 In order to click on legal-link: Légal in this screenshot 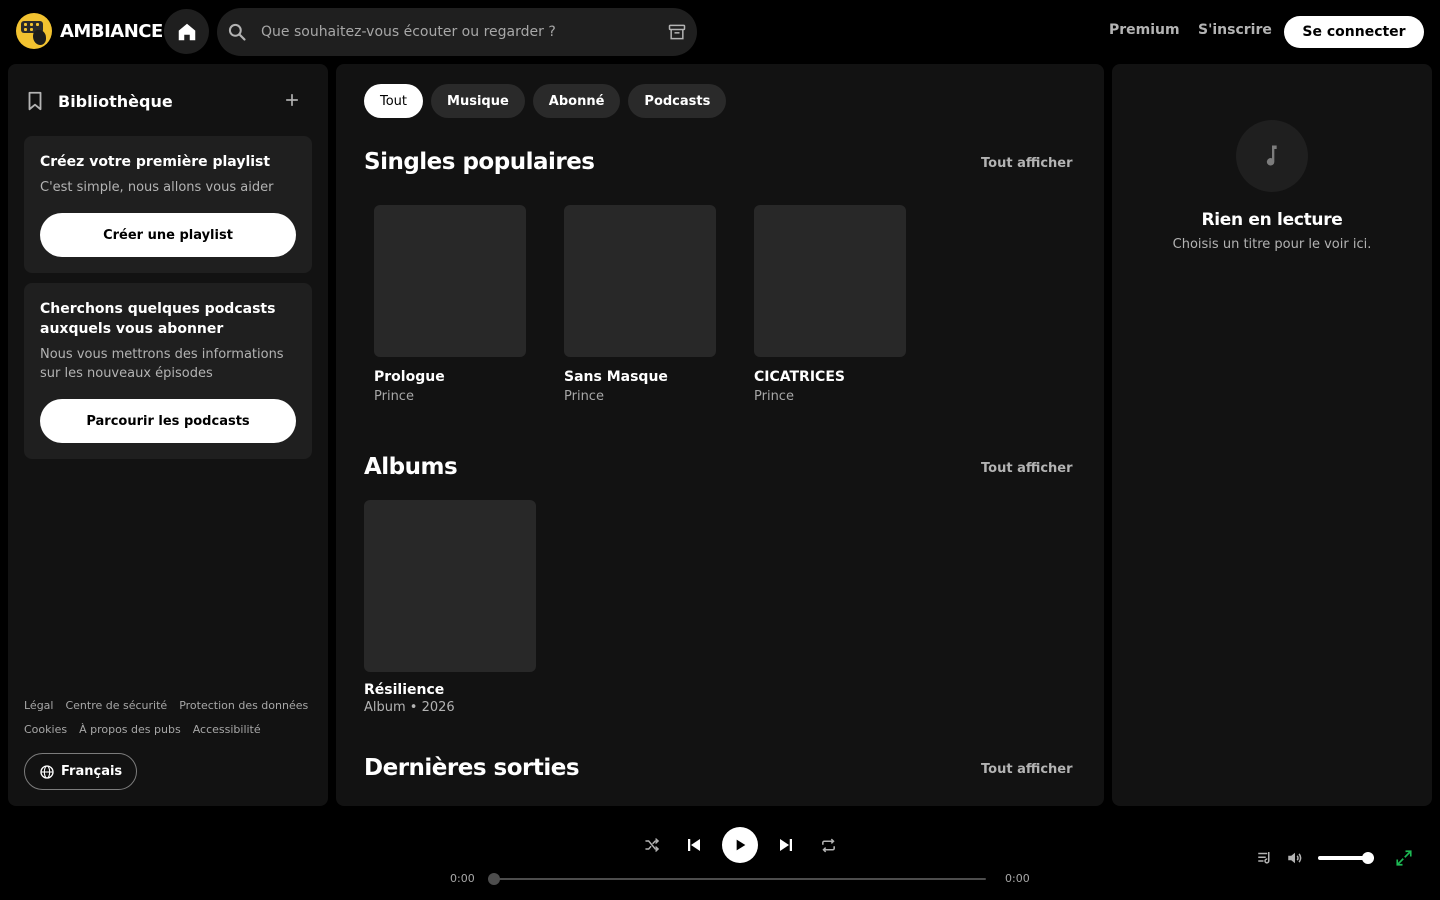, I will do `click(38, 706)`.